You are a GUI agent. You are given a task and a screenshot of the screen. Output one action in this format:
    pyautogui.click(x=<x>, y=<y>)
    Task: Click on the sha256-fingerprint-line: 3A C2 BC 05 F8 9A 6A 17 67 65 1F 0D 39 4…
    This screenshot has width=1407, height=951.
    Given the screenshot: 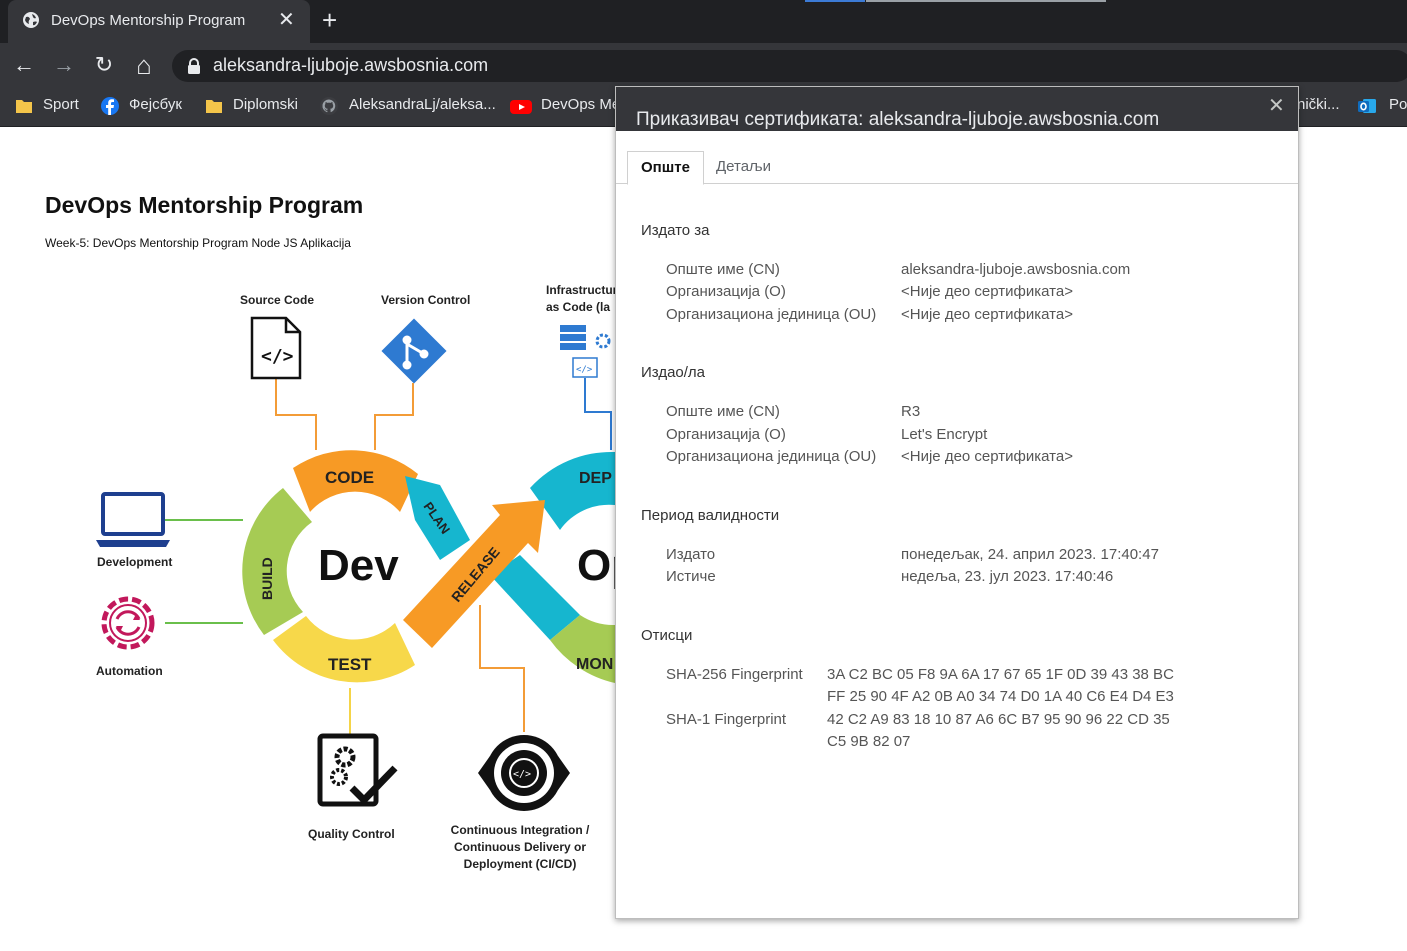 What is the action you would take?
    pyautogui.click(x=1000, y=674)
    